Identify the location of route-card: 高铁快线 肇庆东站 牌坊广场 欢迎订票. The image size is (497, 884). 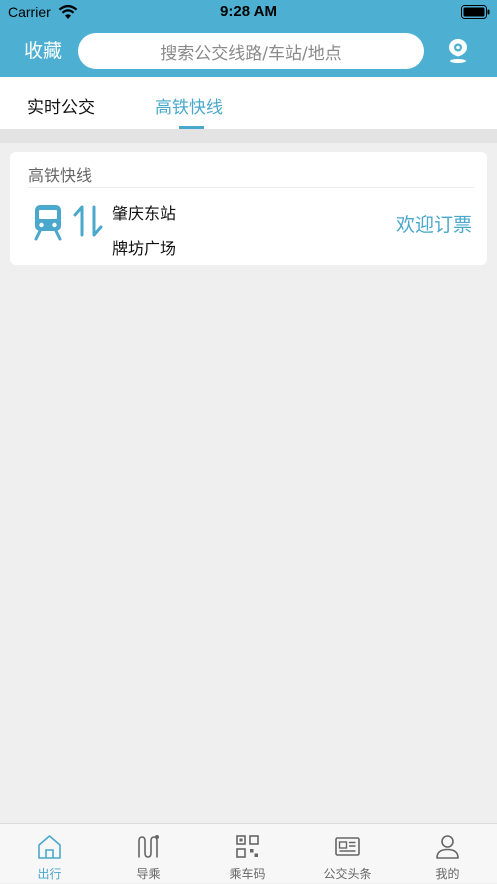
(248, 208).